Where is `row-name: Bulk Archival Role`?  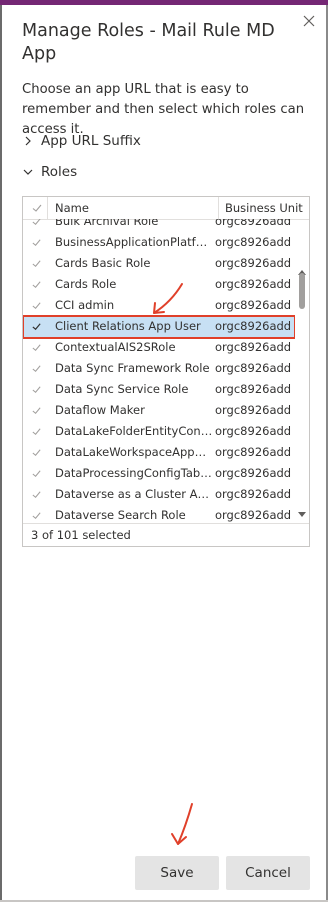 row-name: Bulk Archival Role is located at coordinates (107, 223).